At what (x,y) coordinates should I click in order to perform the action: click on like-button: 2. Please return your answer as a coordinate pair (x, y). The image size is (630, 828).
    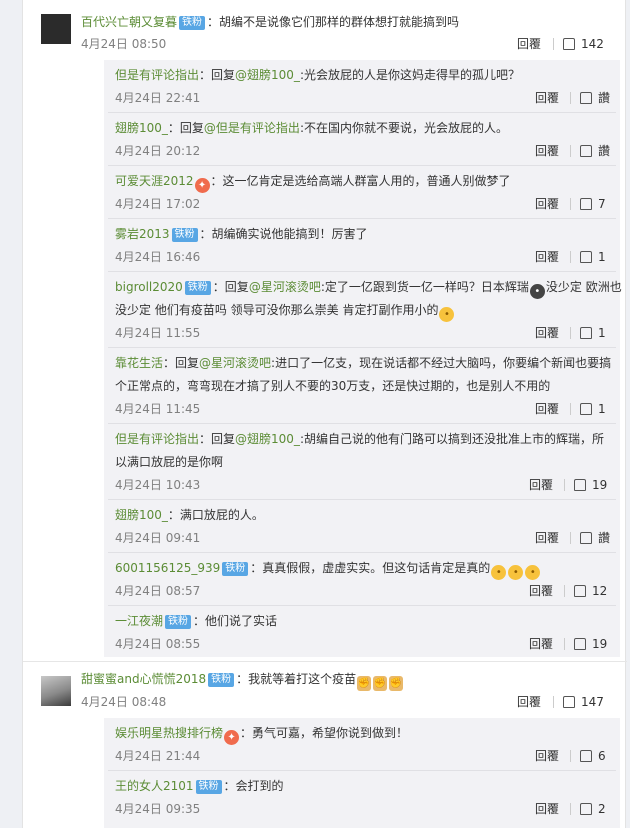
    Looking at the image, I should click on (593, 809).